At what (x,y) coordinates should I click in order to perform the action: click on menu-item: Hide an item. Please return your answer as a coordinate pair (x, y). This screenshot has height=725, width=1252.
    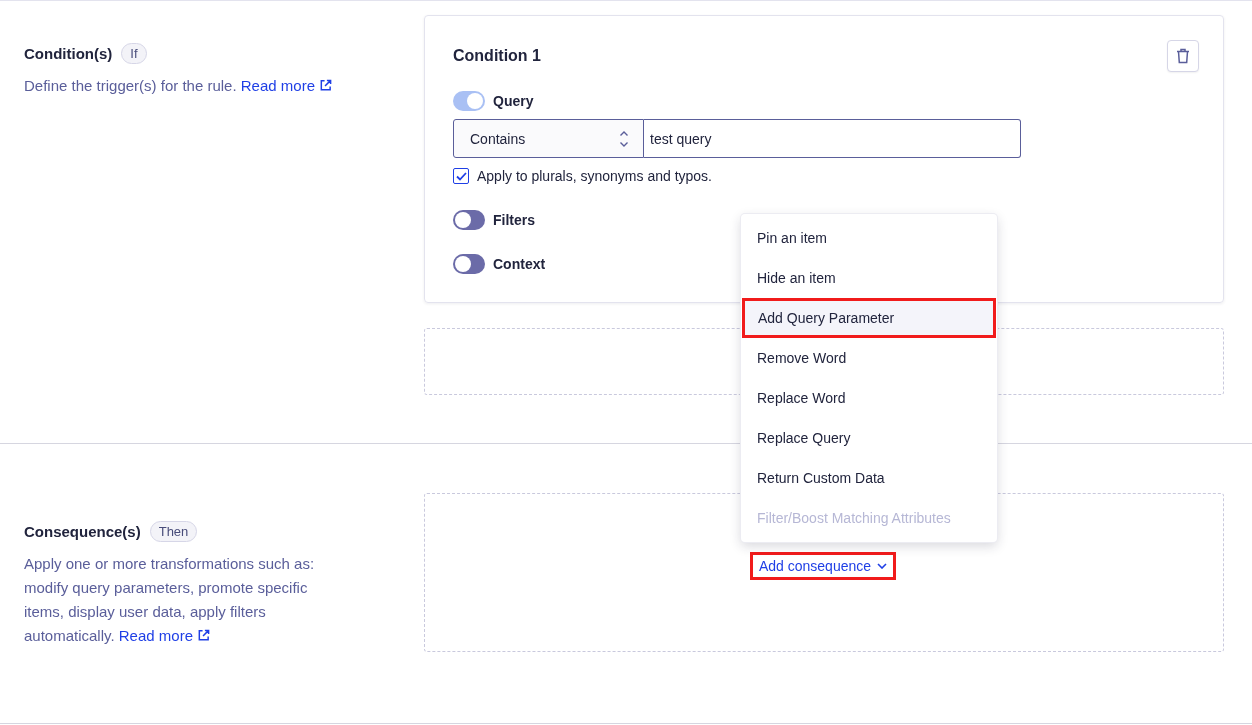
    Looking at the image, I should click on (869, 278).